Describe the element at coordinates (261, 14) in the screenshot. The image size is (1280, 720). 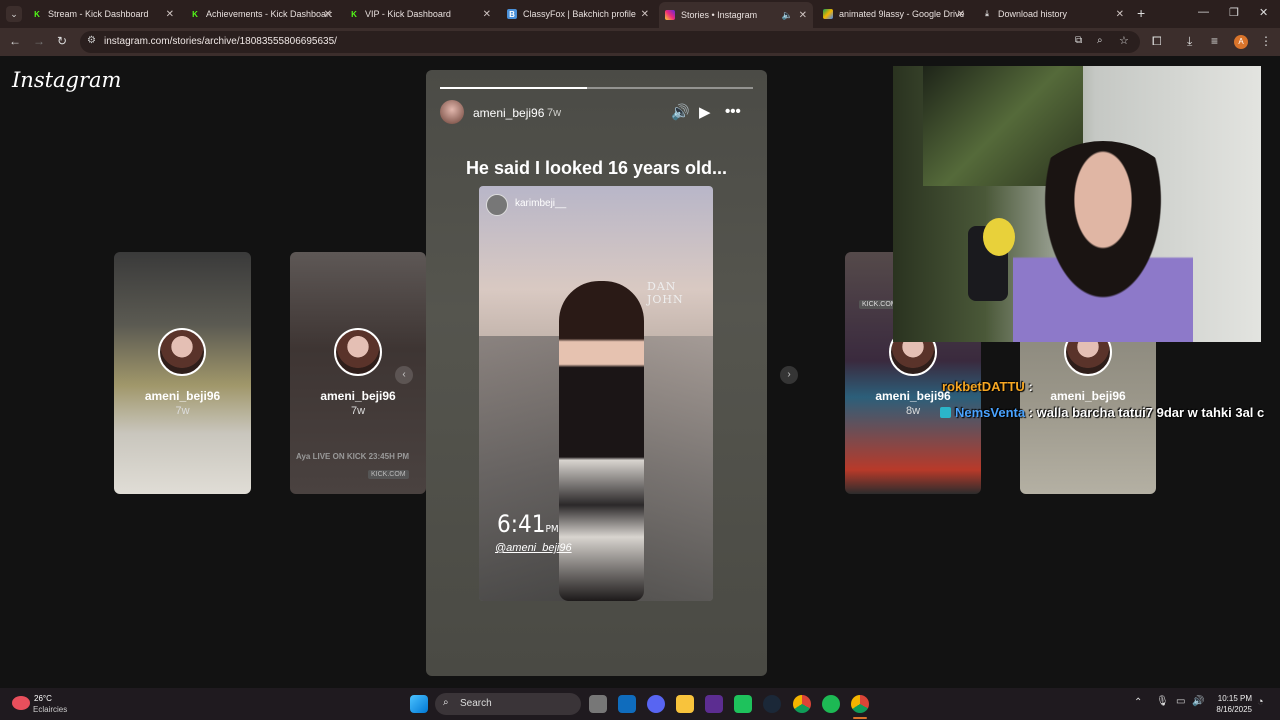
I see `tab-kick-achievements: K Achievements - Kick Dashboard ✕` at that location.